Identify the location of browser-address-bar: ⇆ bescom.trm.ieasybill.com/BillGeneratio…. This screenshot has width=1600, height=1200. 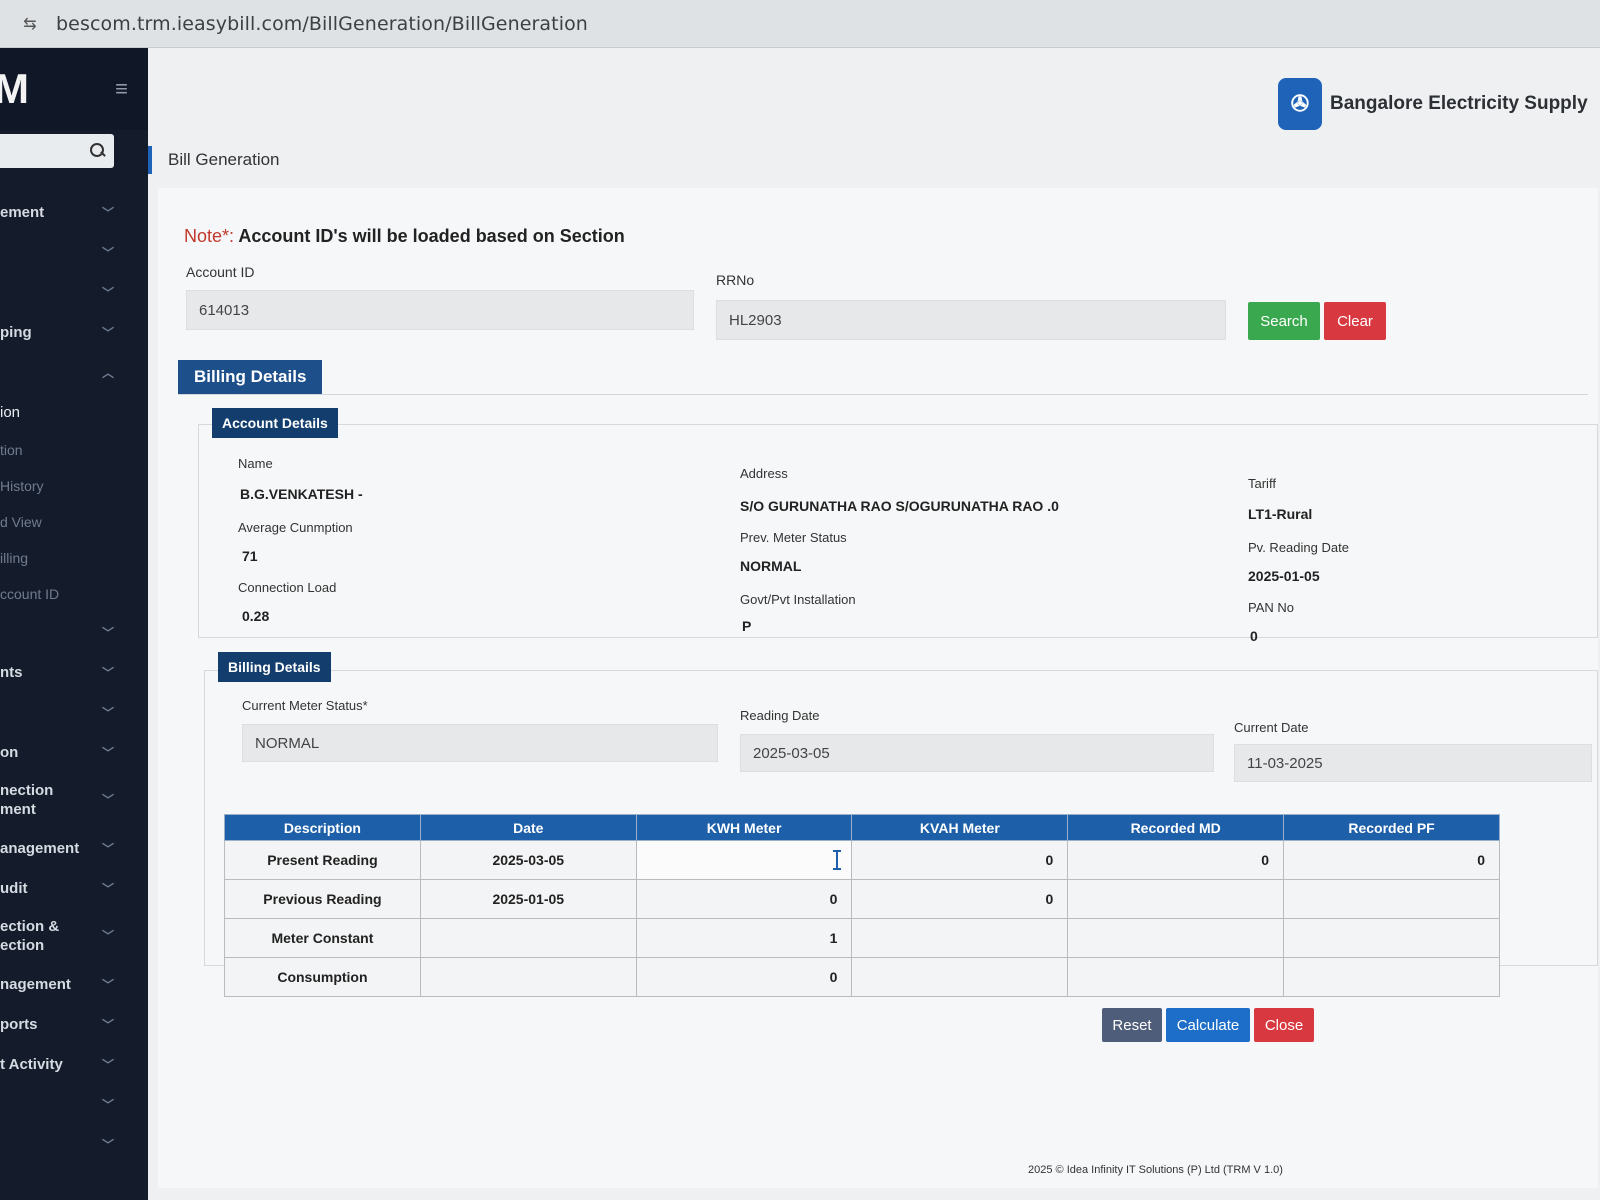
(800, 24).